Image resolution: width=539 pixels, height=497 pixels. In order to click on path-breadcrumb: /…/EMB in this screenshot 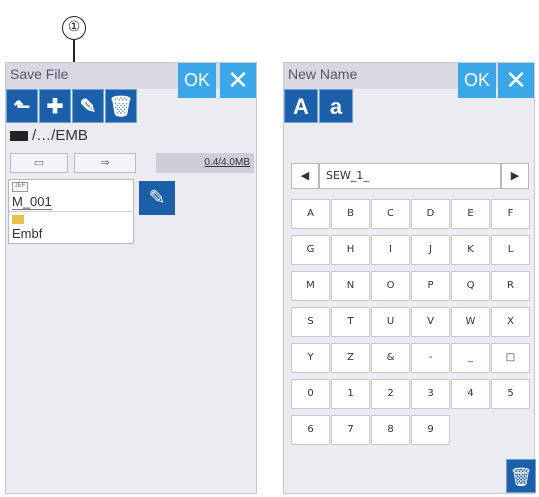, I will do `click(49, 135)`.